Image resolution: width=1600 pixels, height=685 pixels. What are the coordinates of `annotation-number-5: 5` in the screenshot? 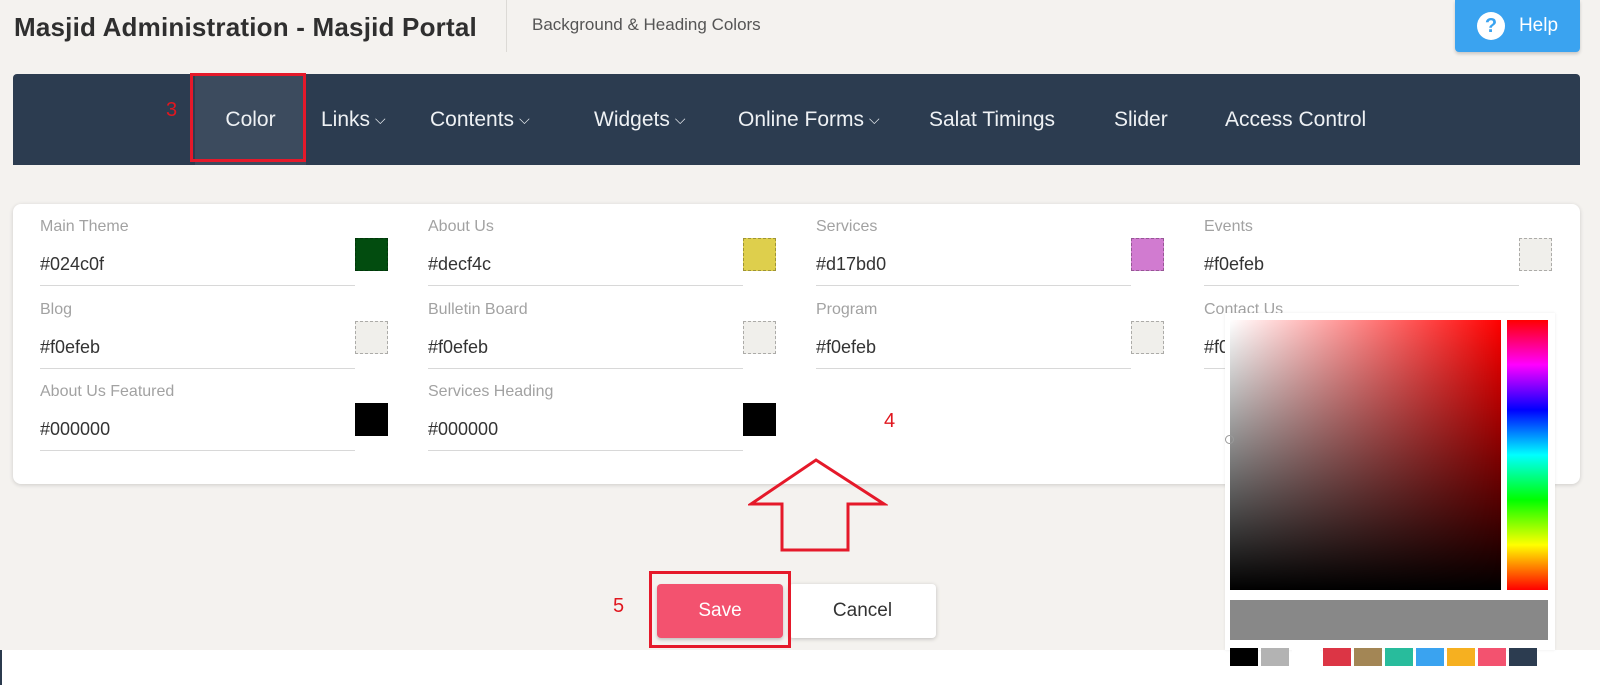 It's located at (619, 606).